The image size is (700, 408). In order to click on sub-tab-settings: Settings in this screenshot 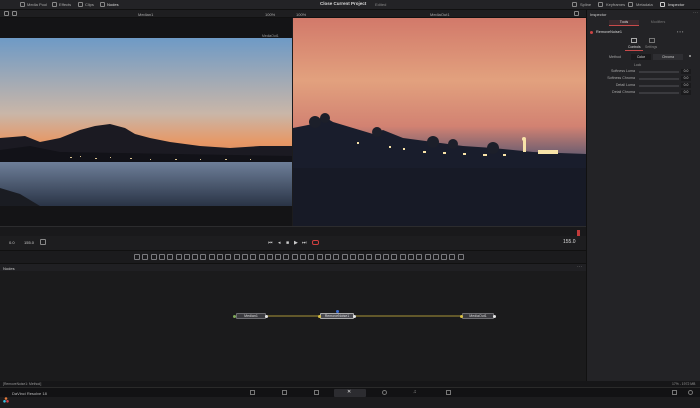, I will do `click(651, 47)`.